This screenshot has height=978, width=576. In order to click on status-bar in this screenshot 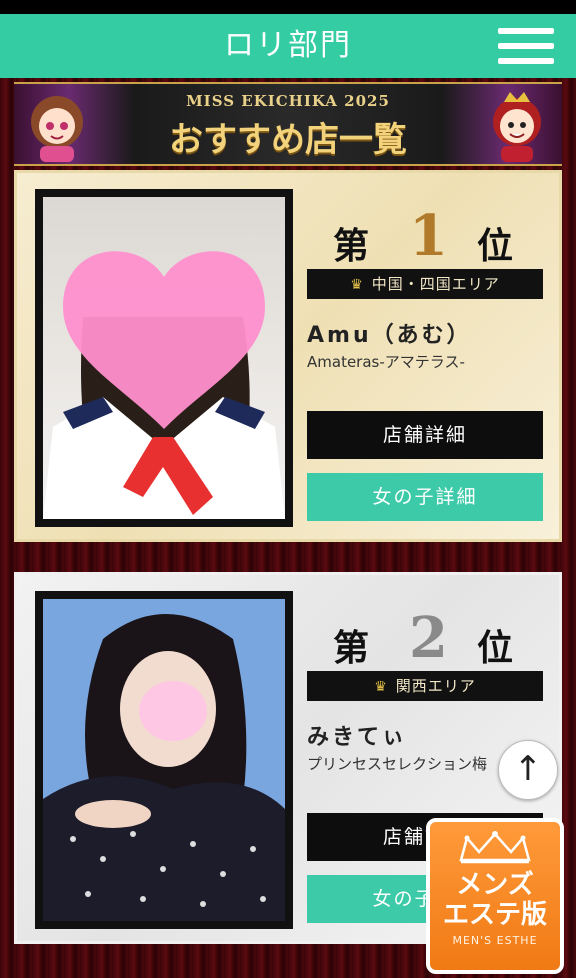, I will do `click(288, 7)`.